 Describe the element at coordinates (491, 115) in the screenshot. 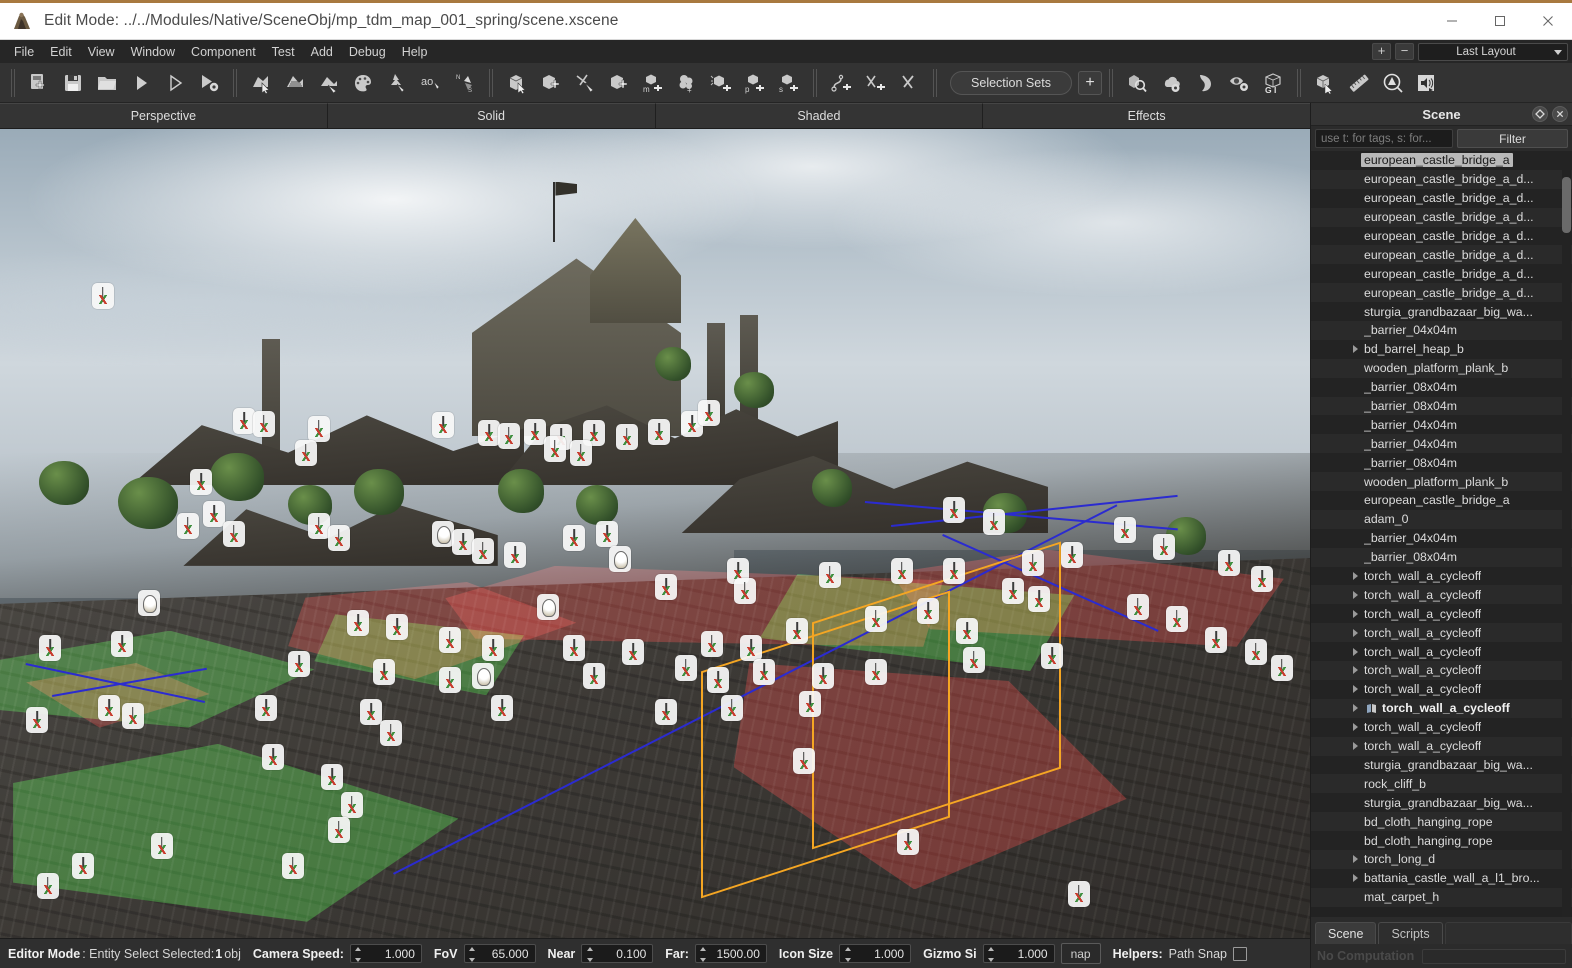

I see `tab-solid: Solid` at that location.